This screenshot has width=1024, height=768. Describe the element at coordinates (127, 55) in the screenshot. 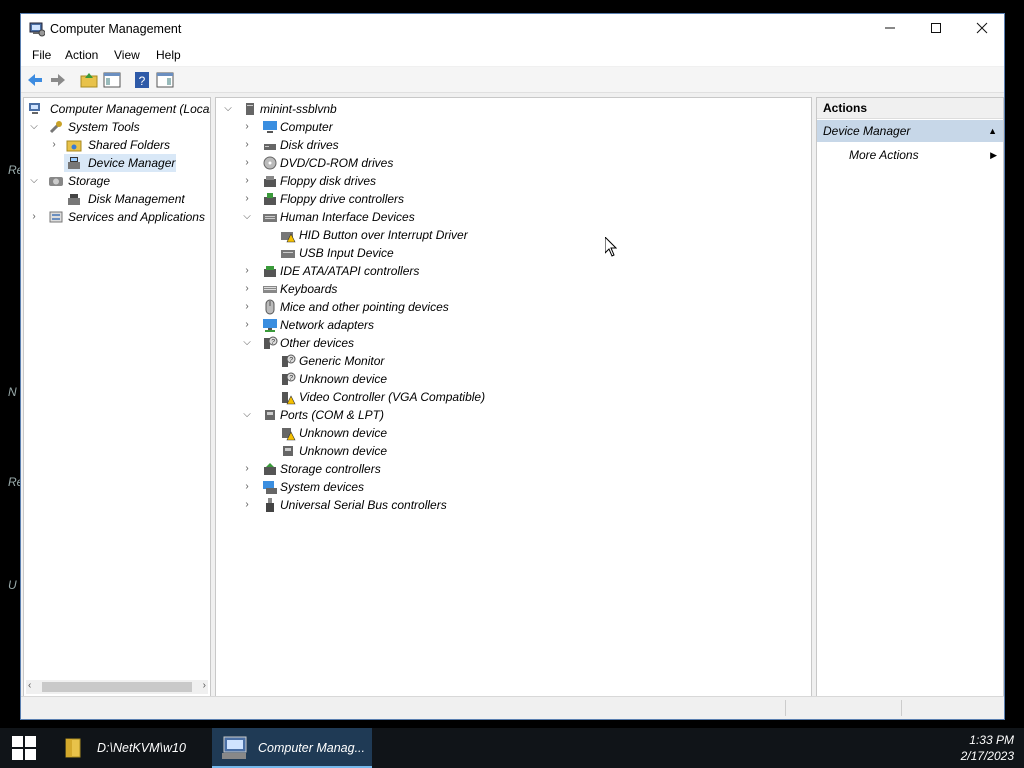

I see `menu-view: View` at that location.